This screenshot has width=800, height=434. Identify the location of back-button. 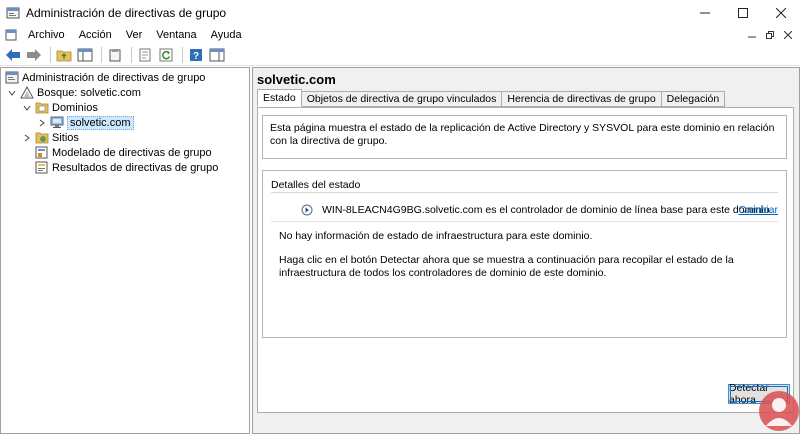
(13, 55).